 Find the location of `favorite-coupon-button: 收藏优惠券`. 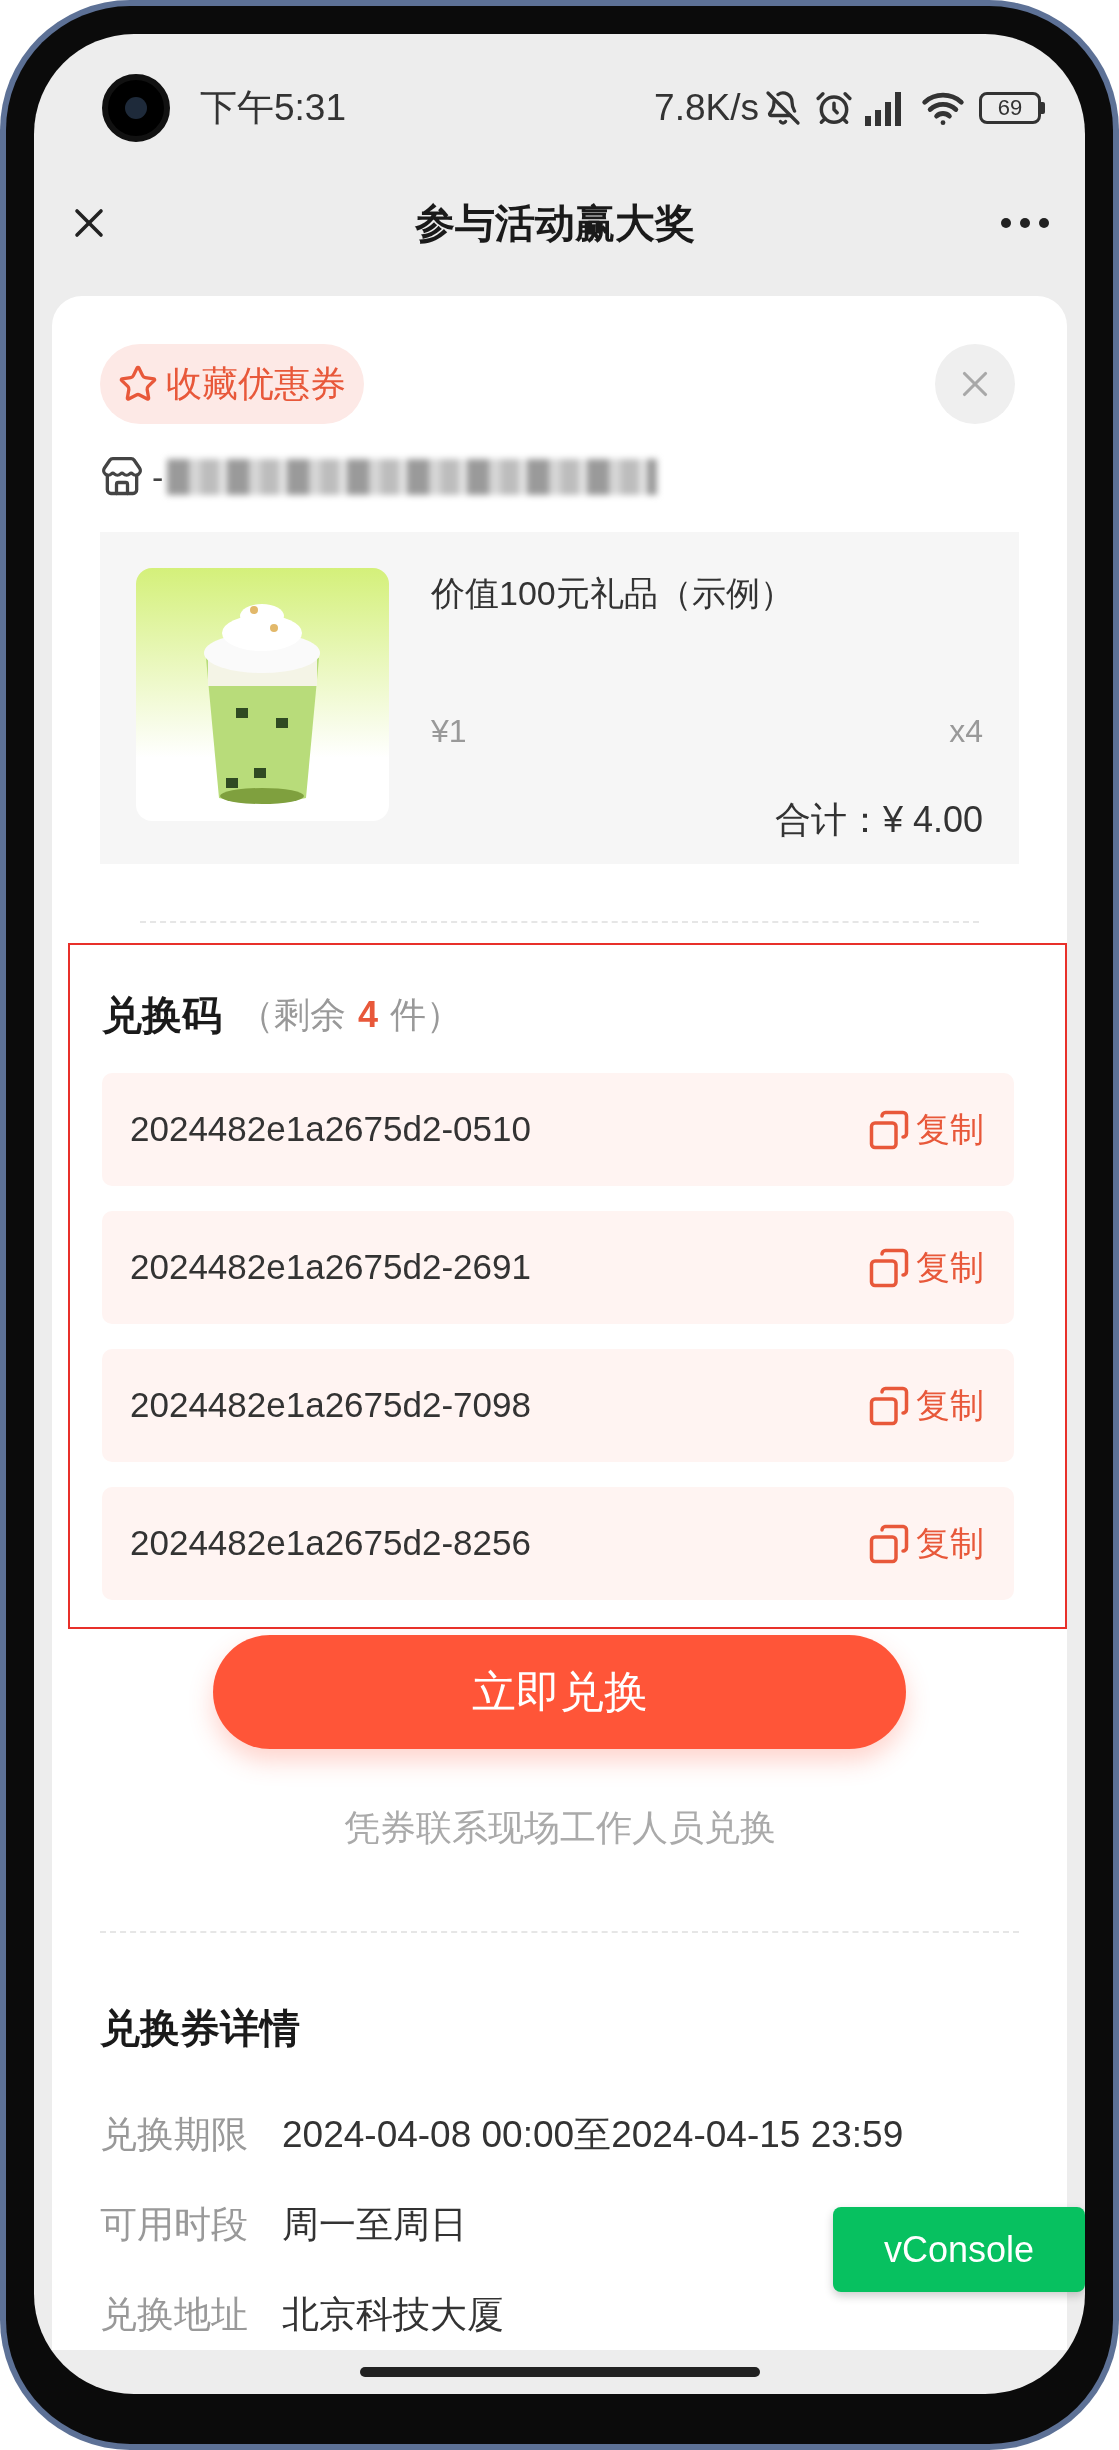

favorite-coupon-button: 收藏优惠券 is located at coordinates (232, 384).